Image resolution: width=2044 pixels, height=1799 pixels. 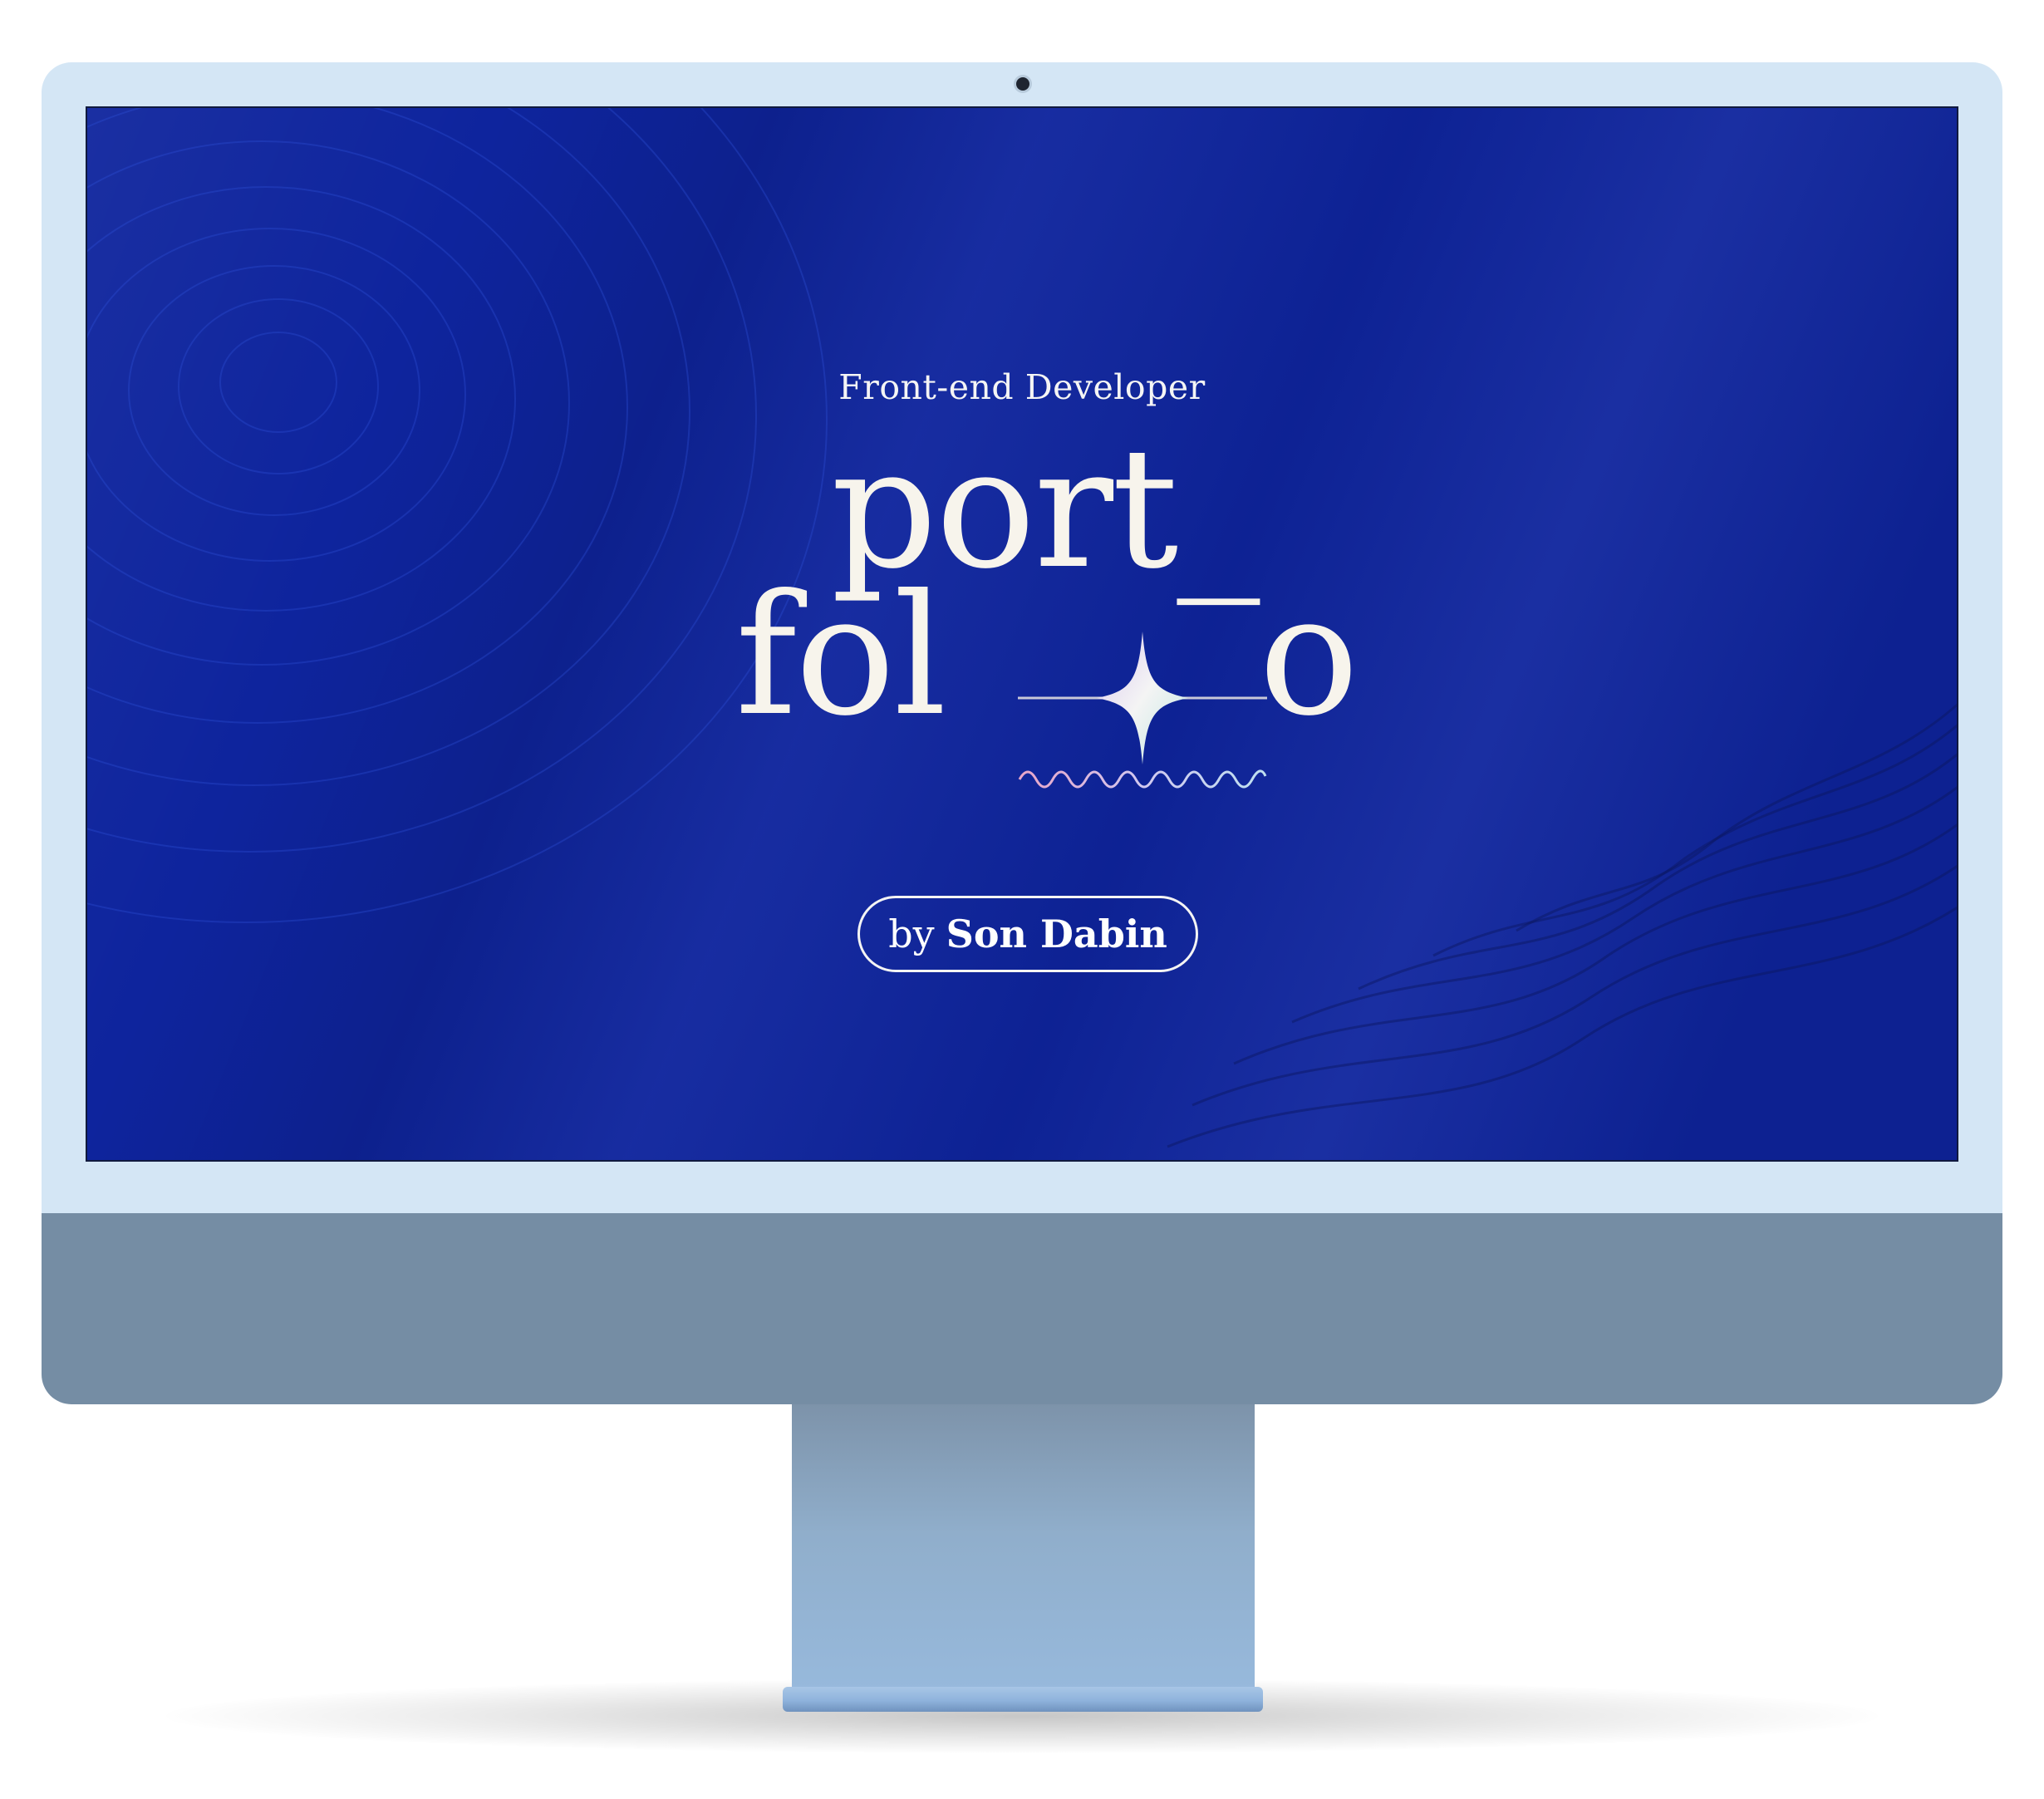 I want to click on author-badge: by Son Dabin, so click(x=1027, y=934).